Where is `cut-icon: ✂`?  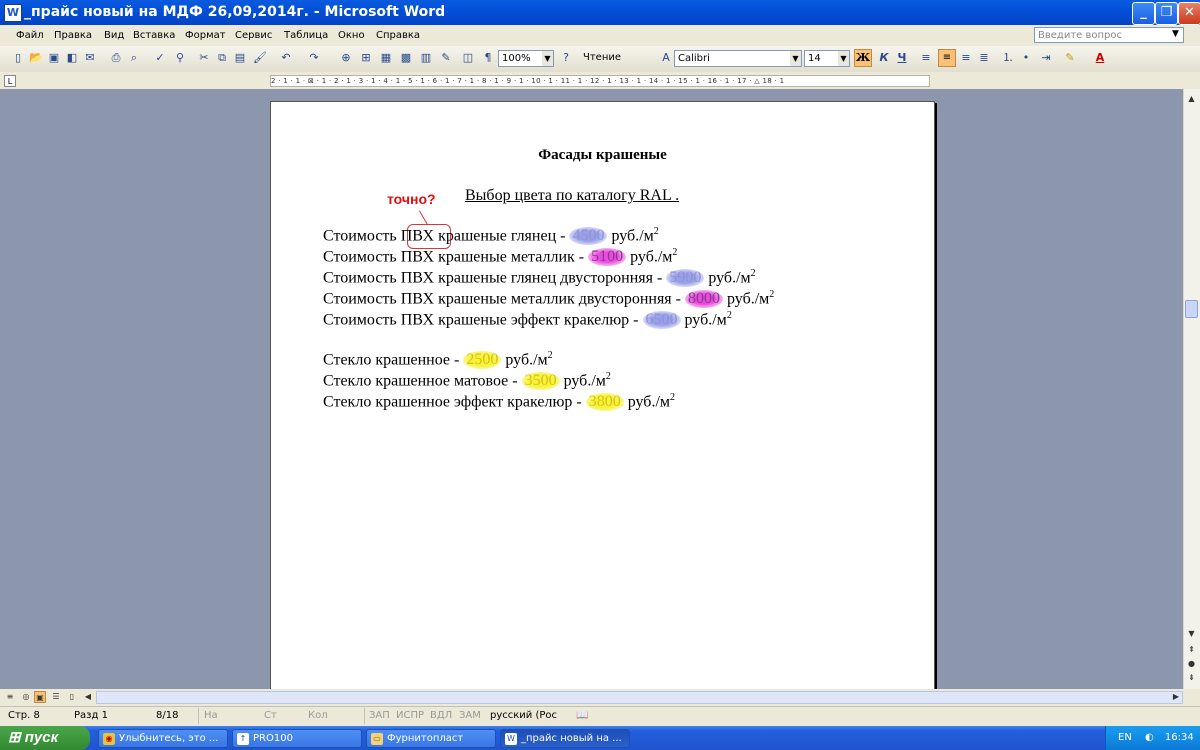
cut-icon: ✂ is located at coordinates (204, 58).